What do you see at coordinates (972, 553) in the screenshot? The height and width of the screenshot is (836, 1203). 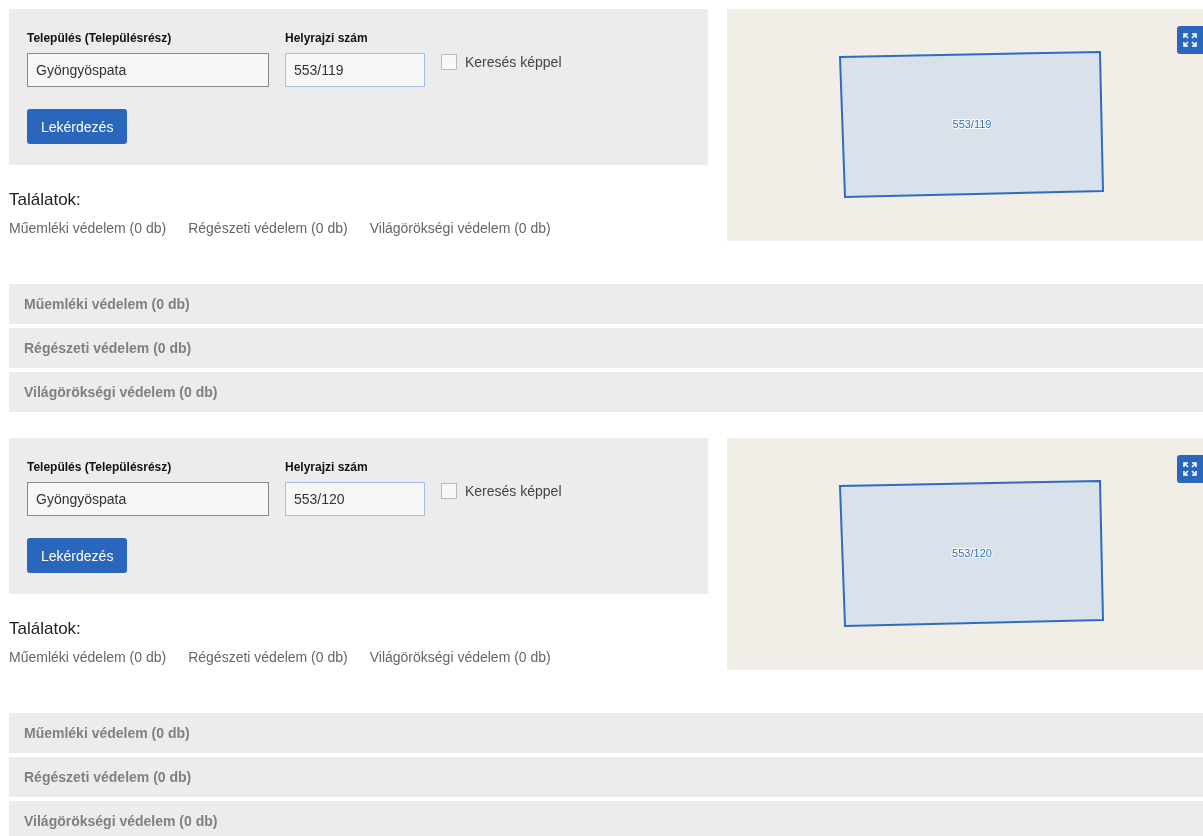 I see `parcel-label: 553/120` at bounding box center [972, 553].